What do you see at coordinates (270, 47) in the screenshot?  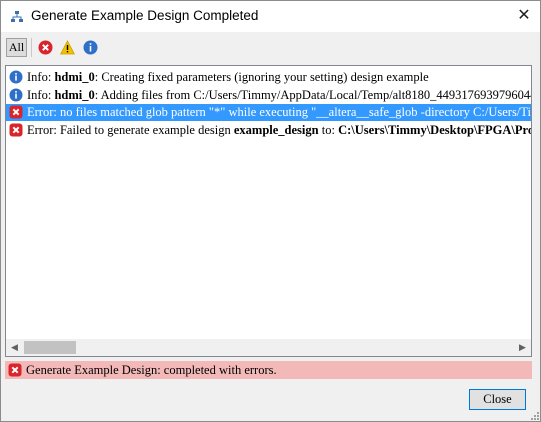 I see `toolbar: All` at bounding box center [270, 47].